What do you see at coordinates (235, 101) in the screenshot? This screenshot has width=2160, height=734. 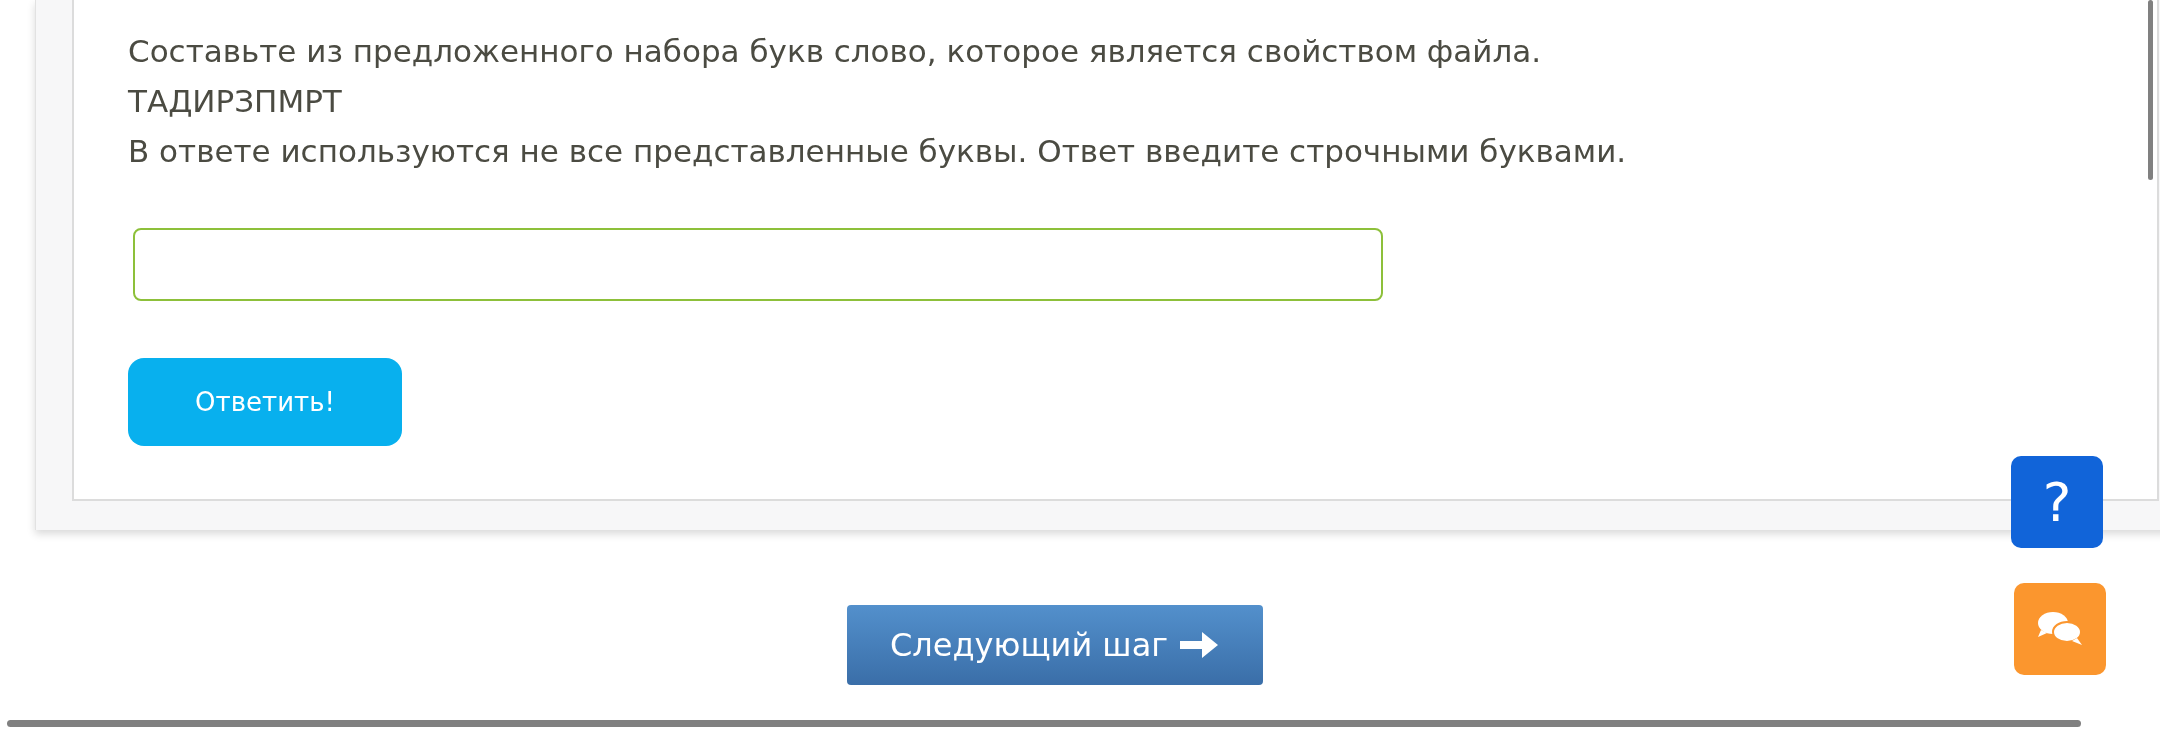 I see `letter-set: ТАДИРЗПМРТ` at bounding box center [235, 101].